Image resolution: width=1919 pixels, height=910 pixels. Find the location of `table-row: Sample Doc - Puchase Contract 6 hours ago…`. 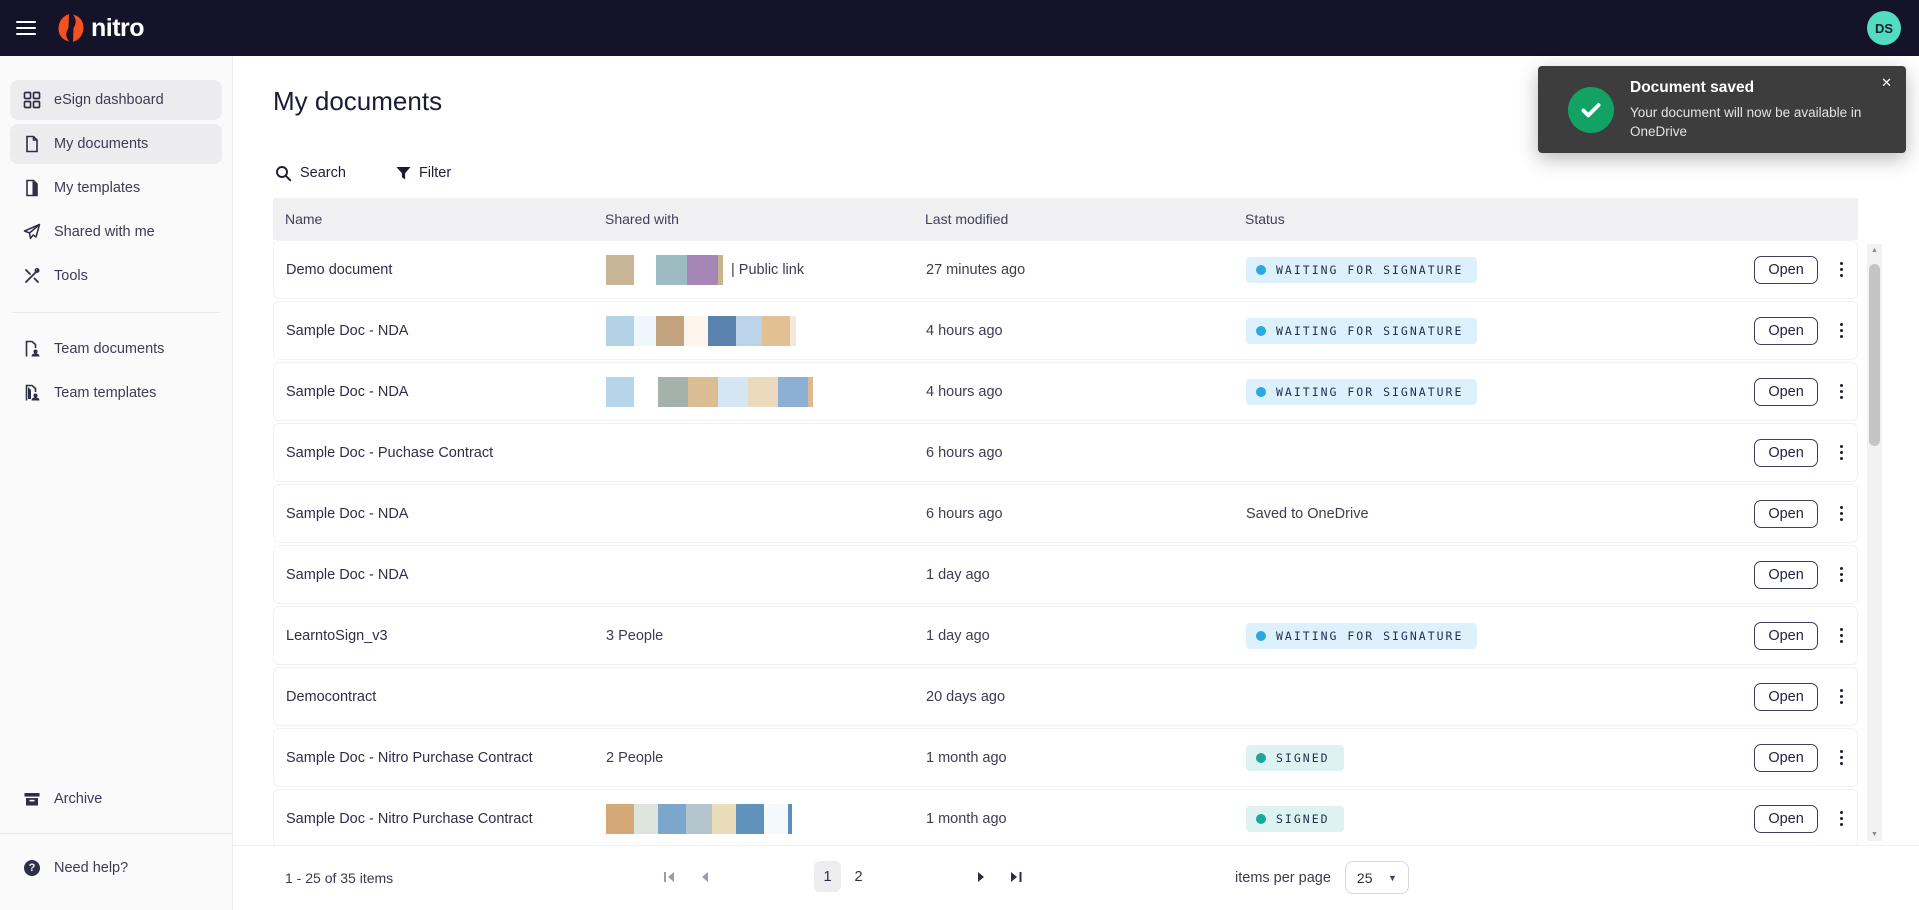

table-row: Sample Doc - Puchase Contract 6 hours ago… is located at coordinates (1065, 452).